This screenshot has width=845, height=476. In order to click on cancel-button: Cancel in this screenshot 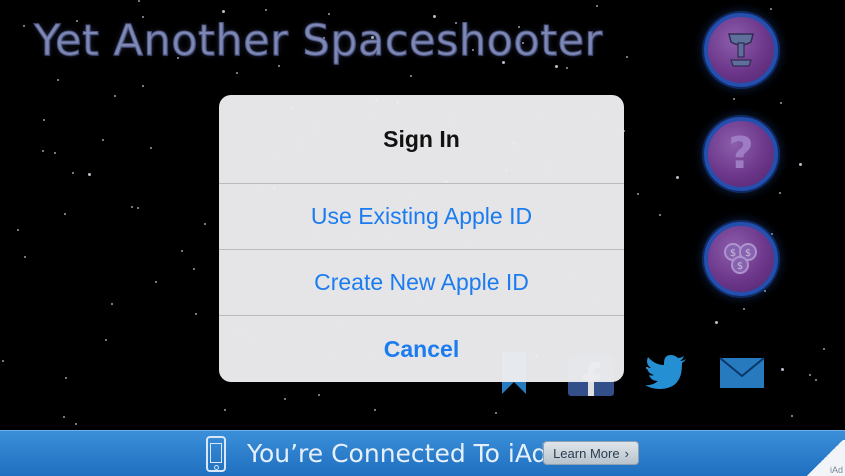, I will do `click(421, 349)`.